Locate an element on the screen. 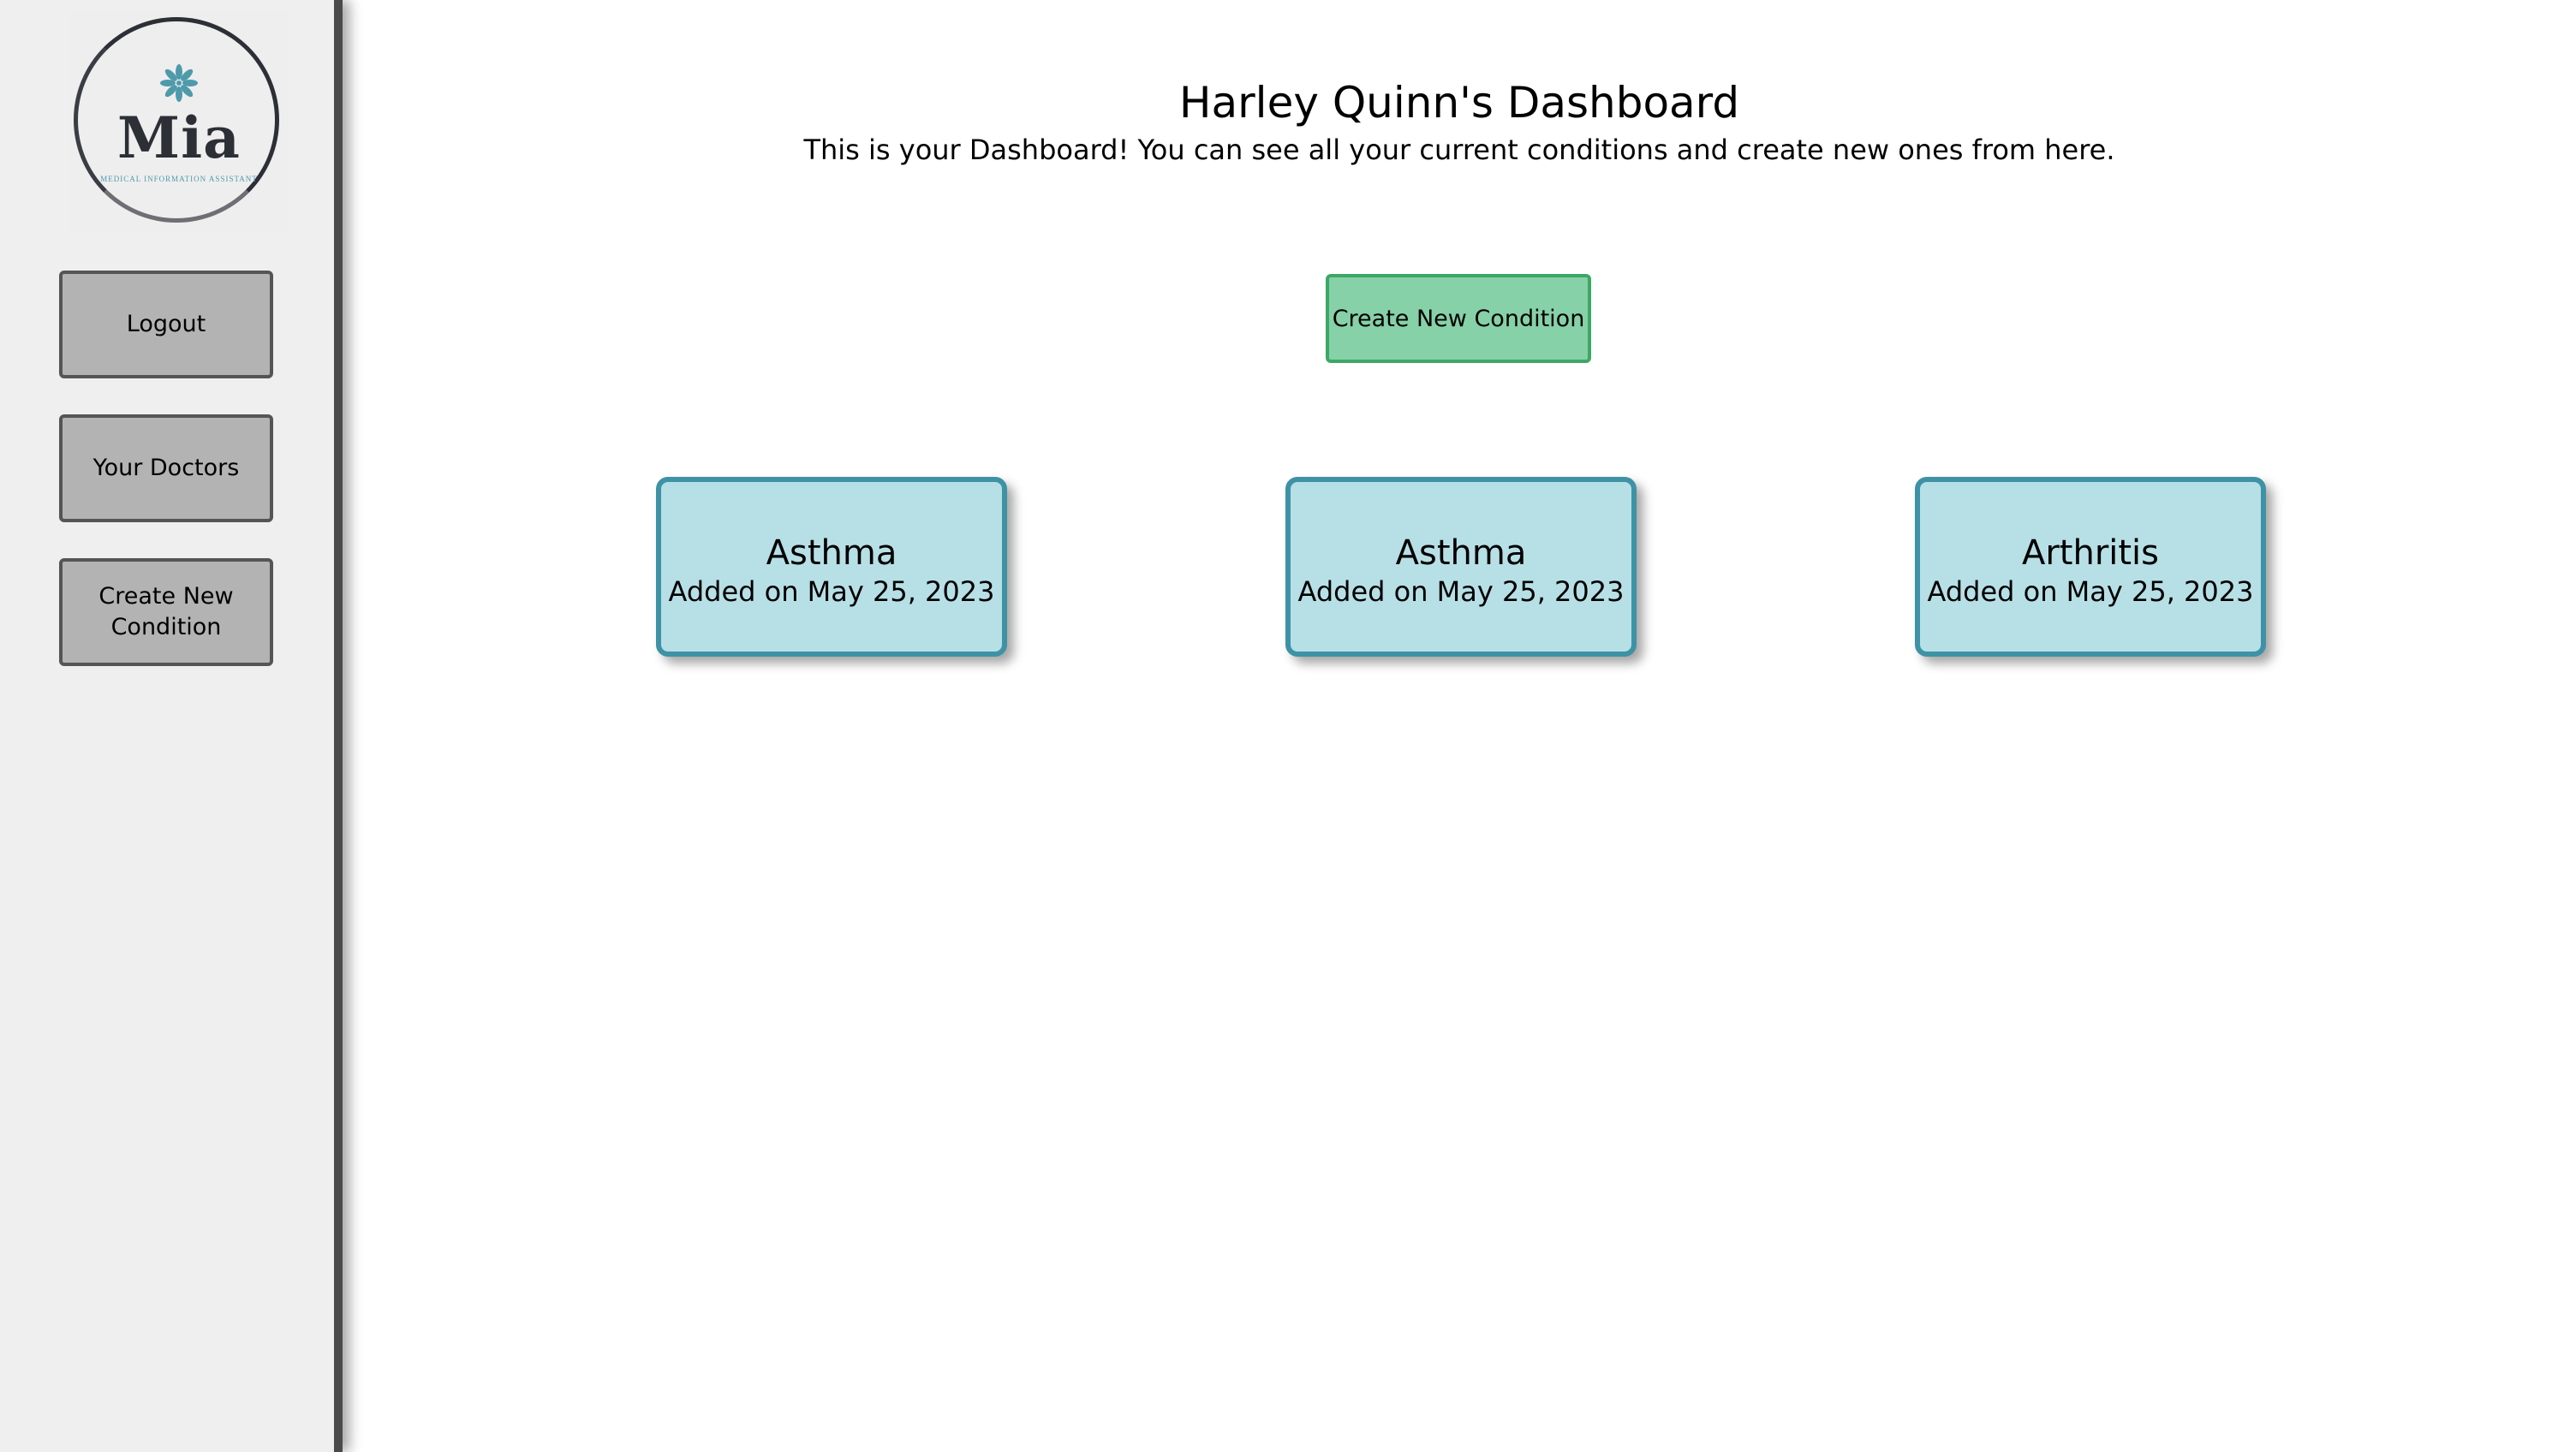 The width and height of the screenshot is (2576, 1452). condition-card: Arthritis Added on May 25, 2023 is located at coordinates (2091, 567).